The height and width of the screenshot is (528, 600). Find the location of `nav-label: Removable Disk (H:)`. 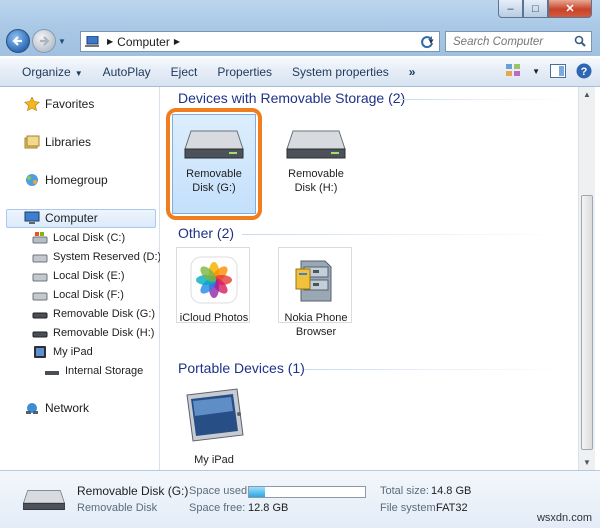

nav-label: Removable Disk (H:) is located at coordinates (104, 333).